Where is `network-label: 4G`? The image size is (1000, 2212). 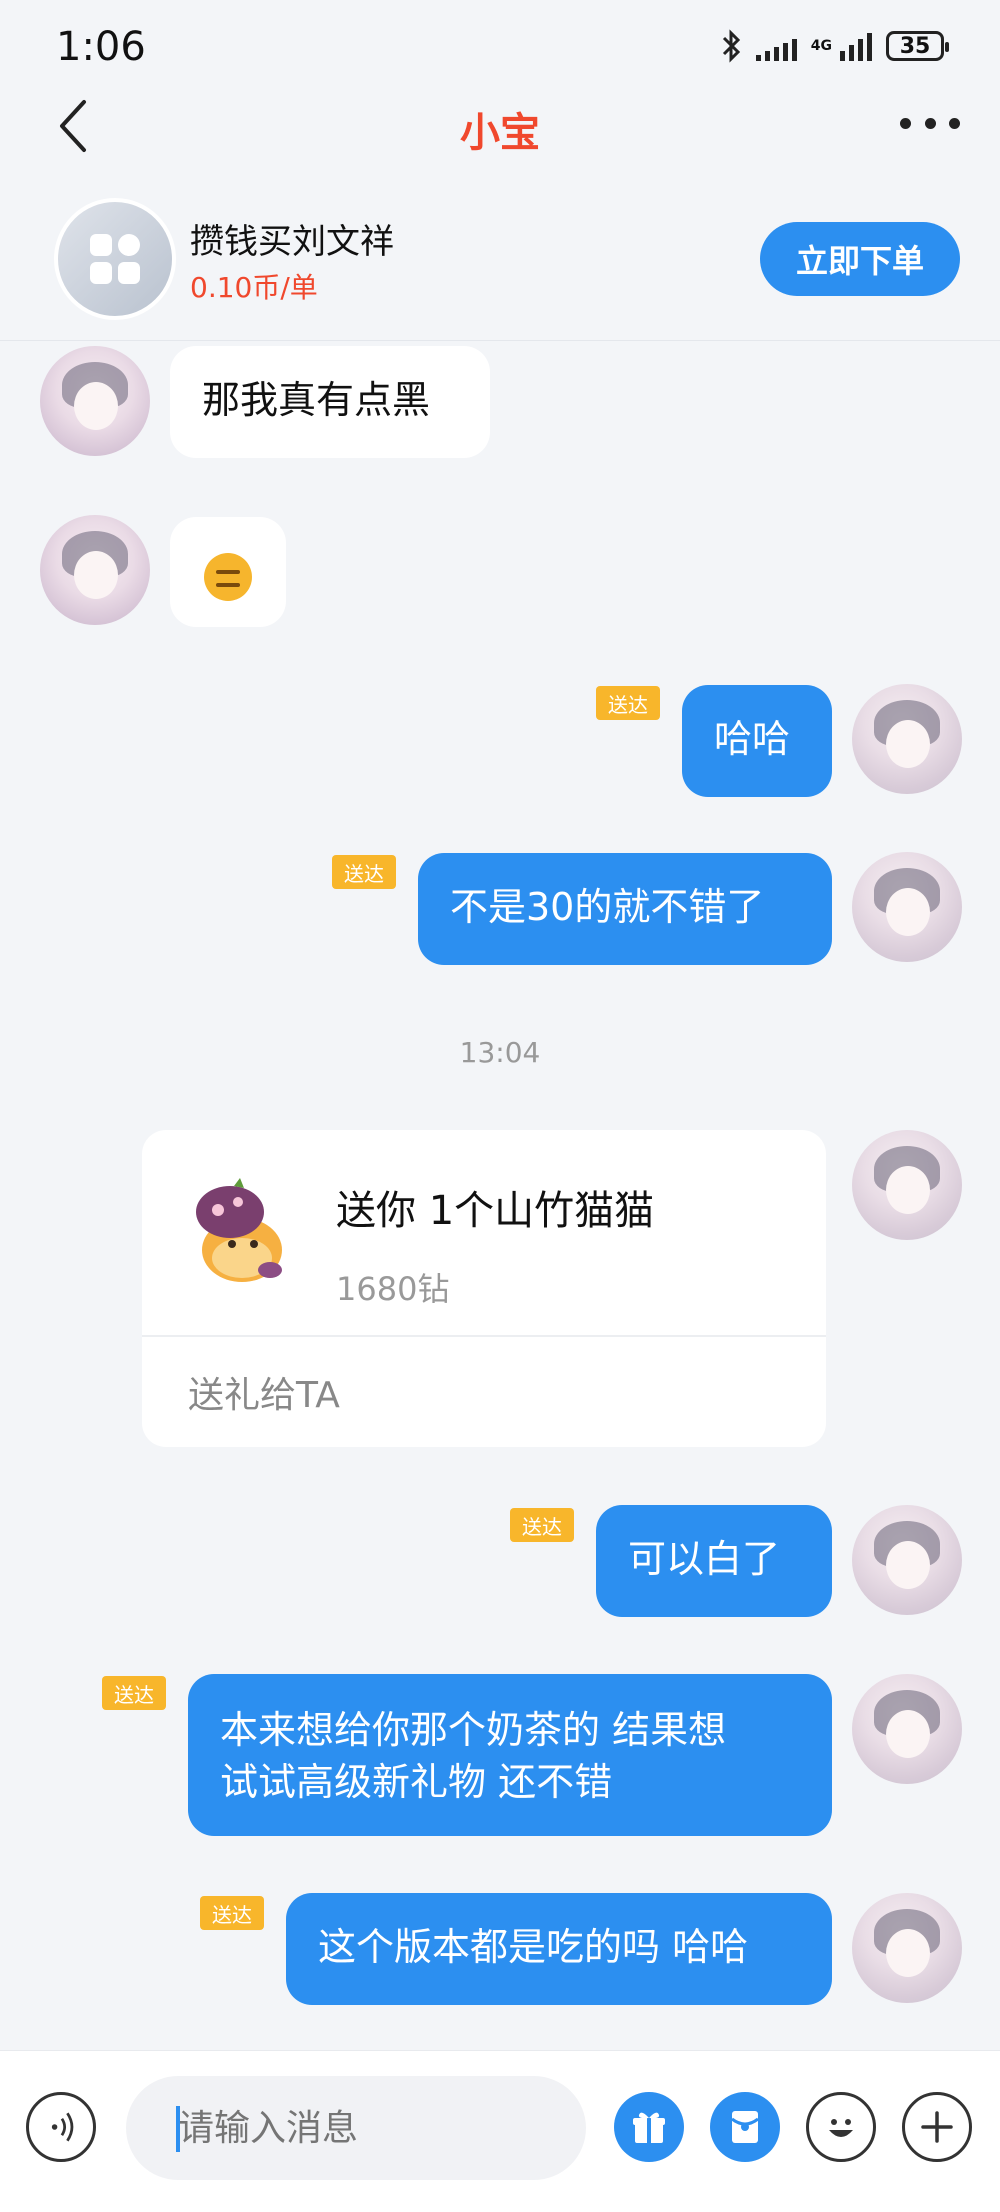
network-label: 4G is located at coordinates (821, 46).